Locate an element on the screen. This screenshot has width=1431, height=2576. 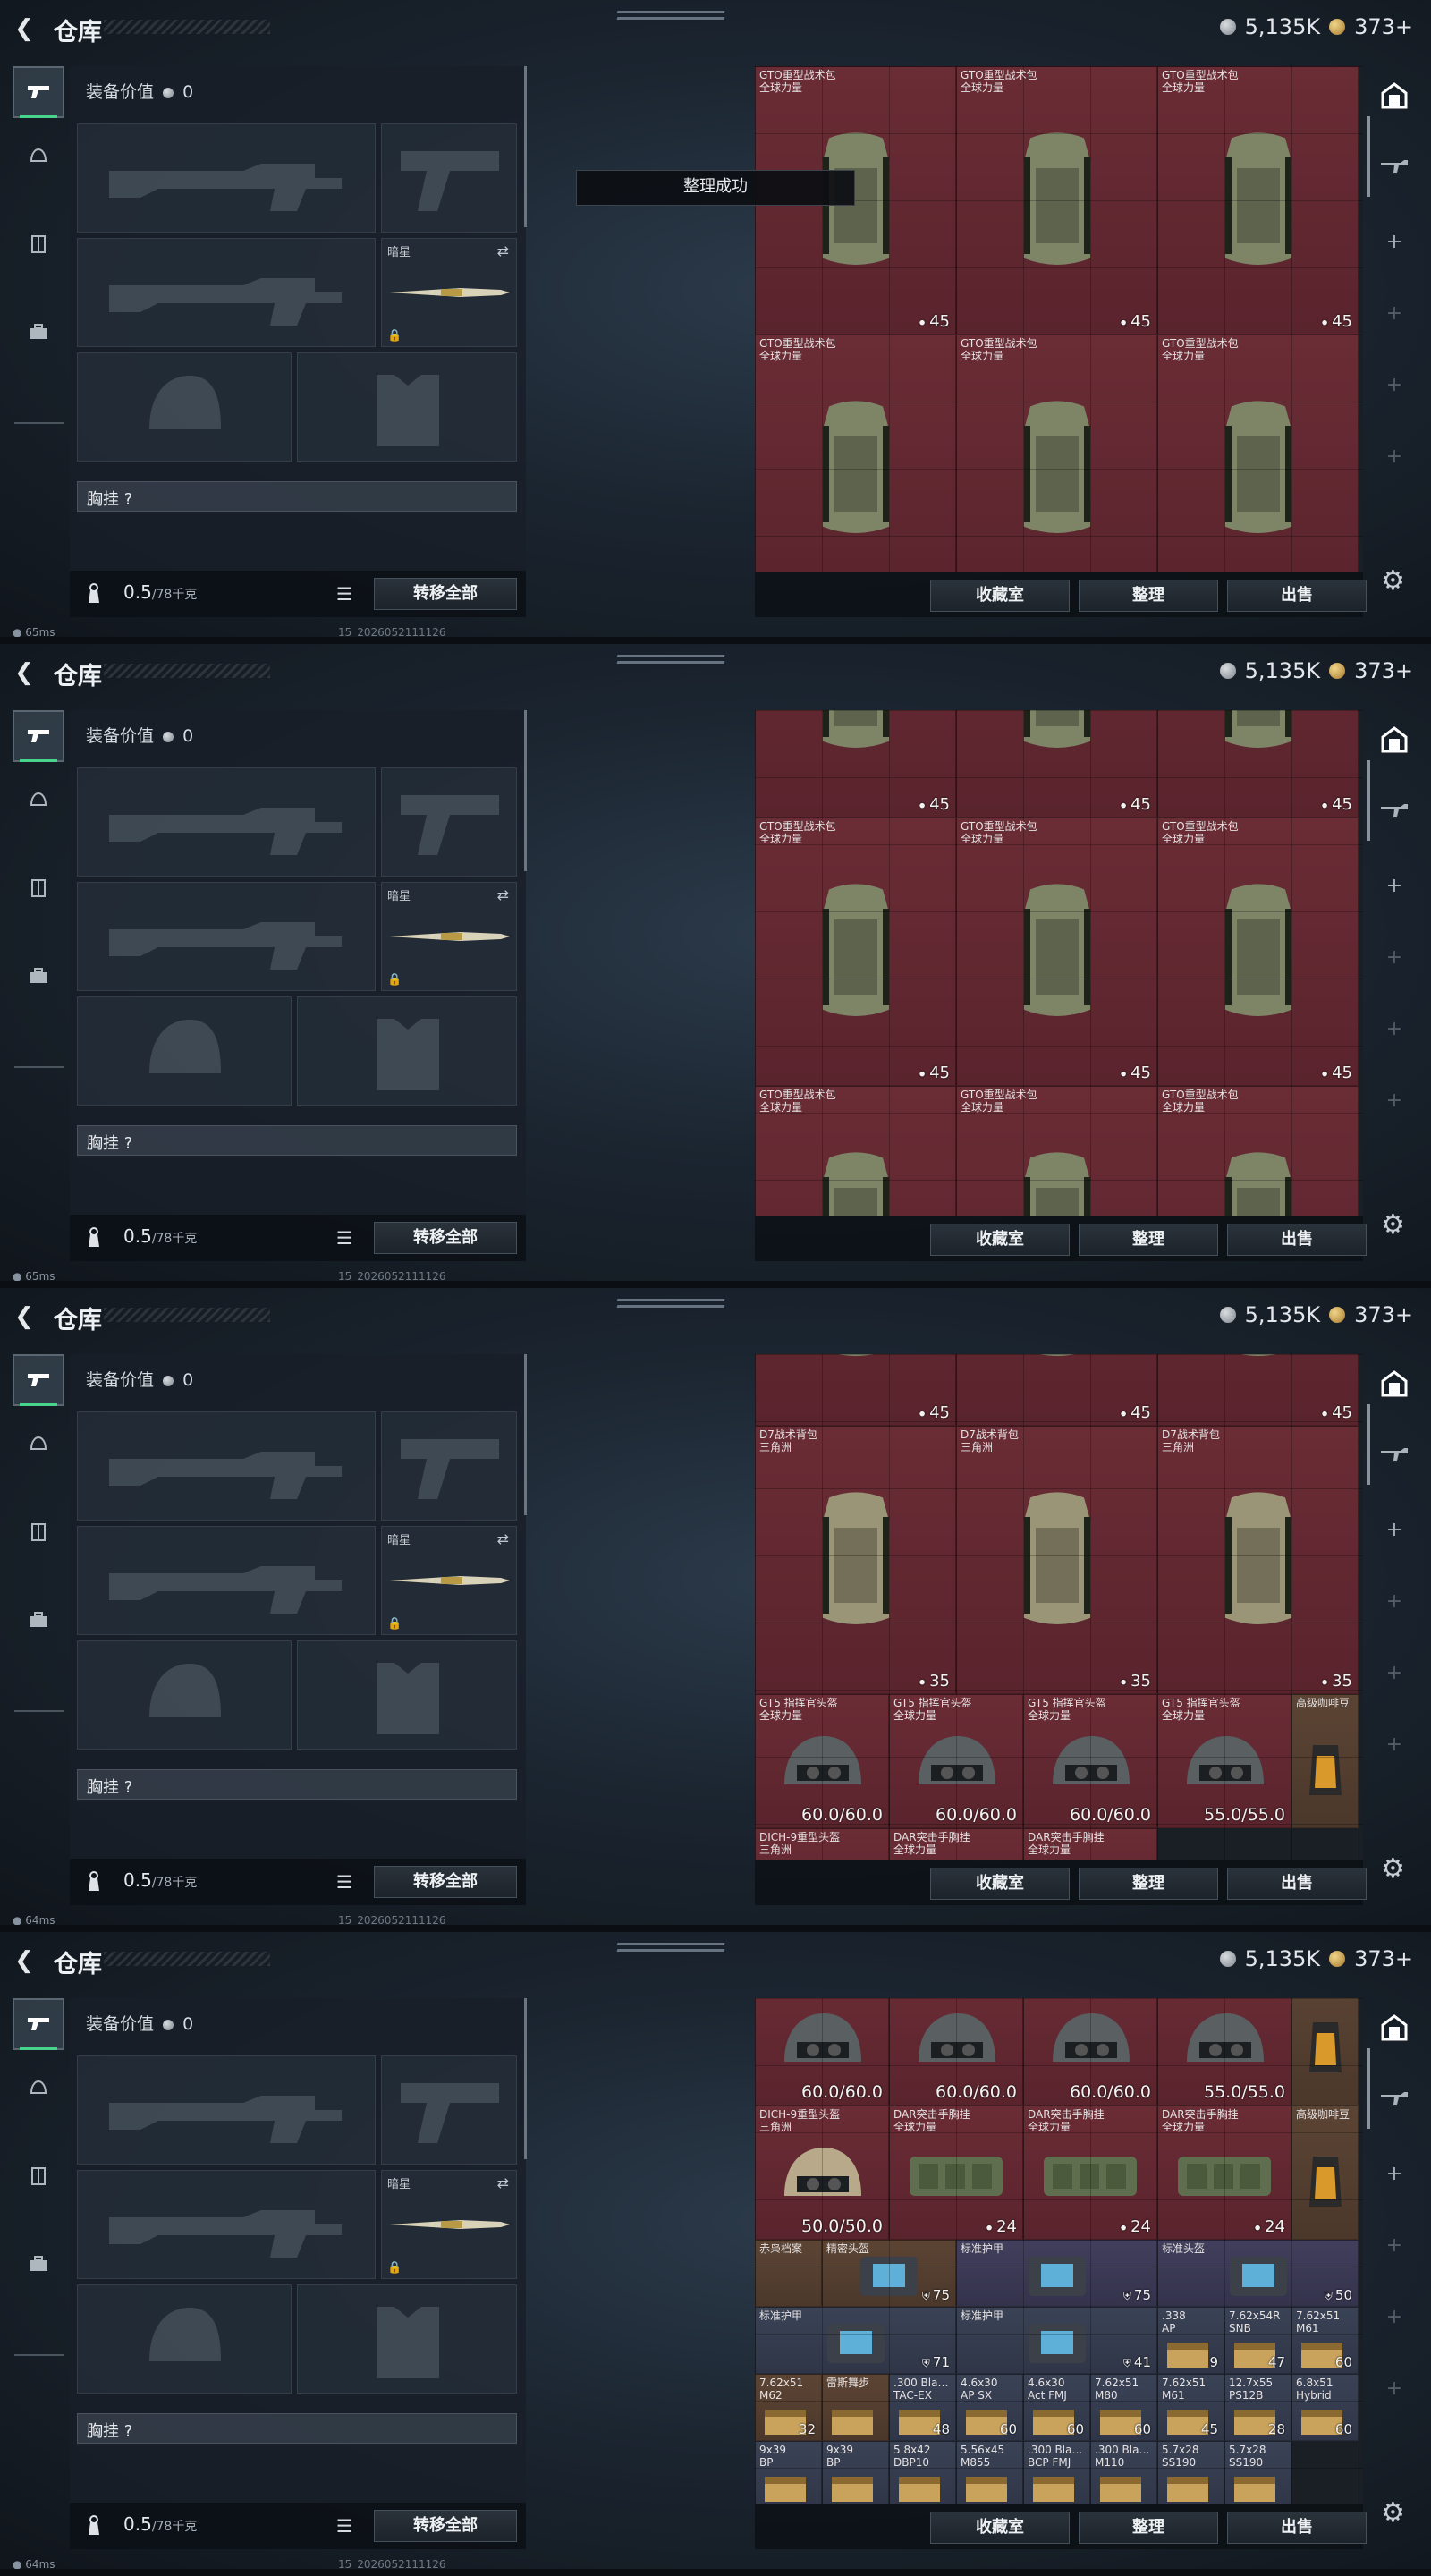
stash-item-files: 赤枭档案 is located at coordinates (789, 2273).